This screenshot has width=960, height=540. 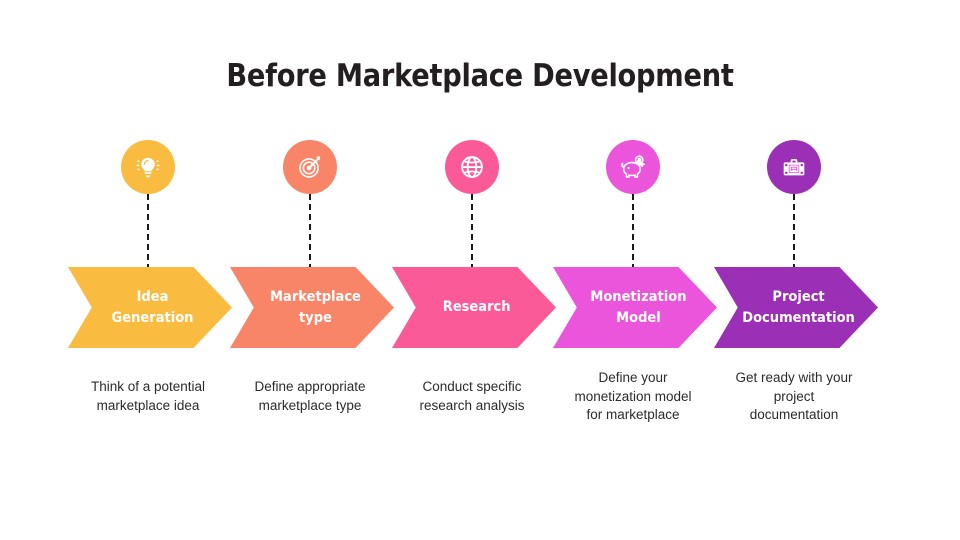 What do you see at coordinates (638, 307) in the screenshot?
I see `arrow-label: Monetization Model` at bounding box center [638, 307].